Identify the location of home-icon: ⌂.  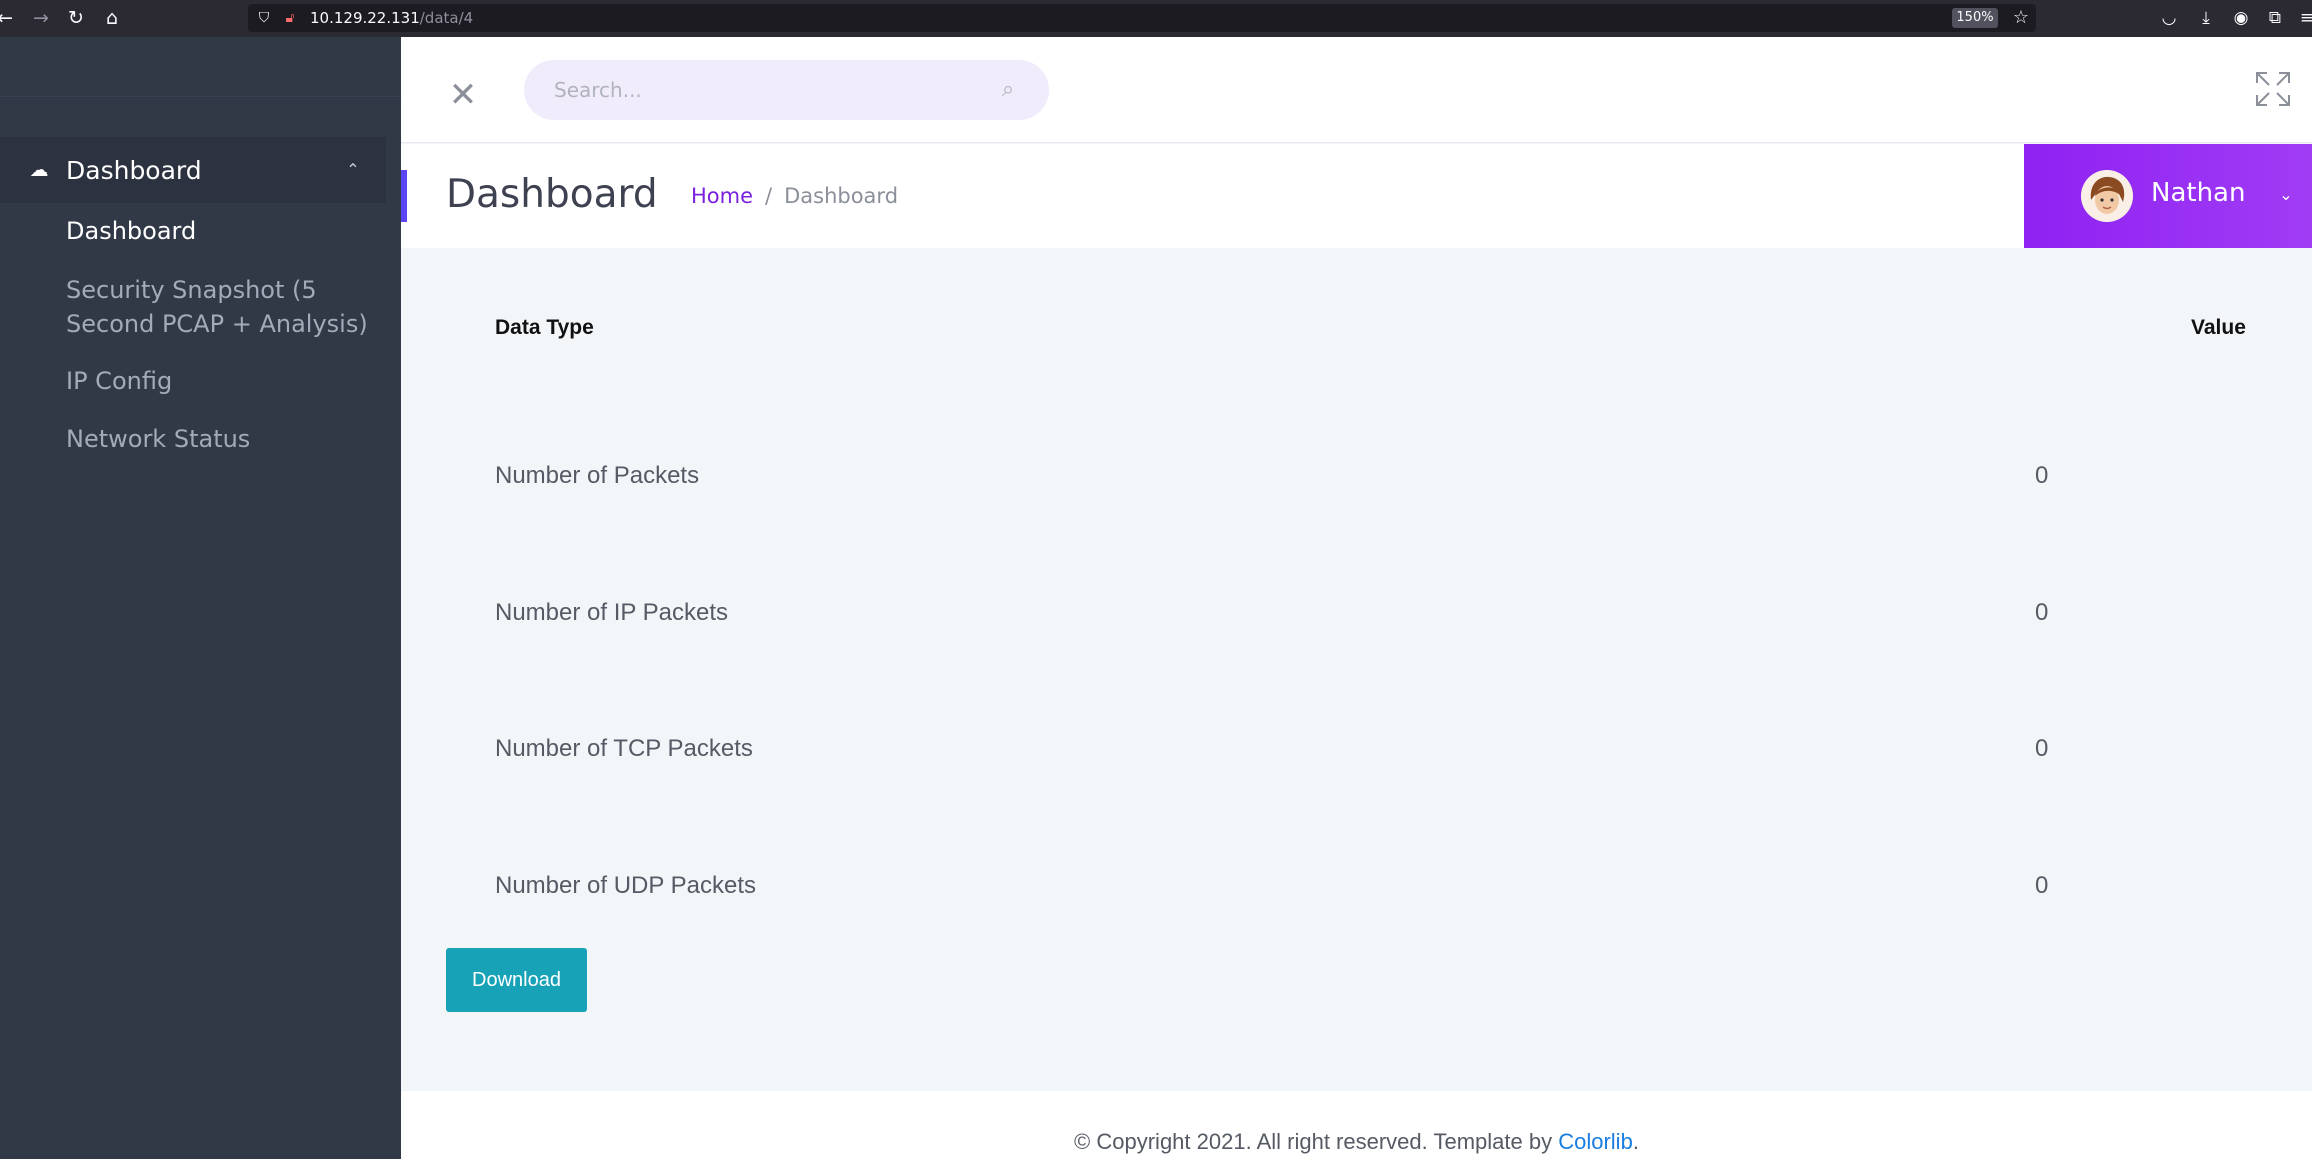
(112, 18).